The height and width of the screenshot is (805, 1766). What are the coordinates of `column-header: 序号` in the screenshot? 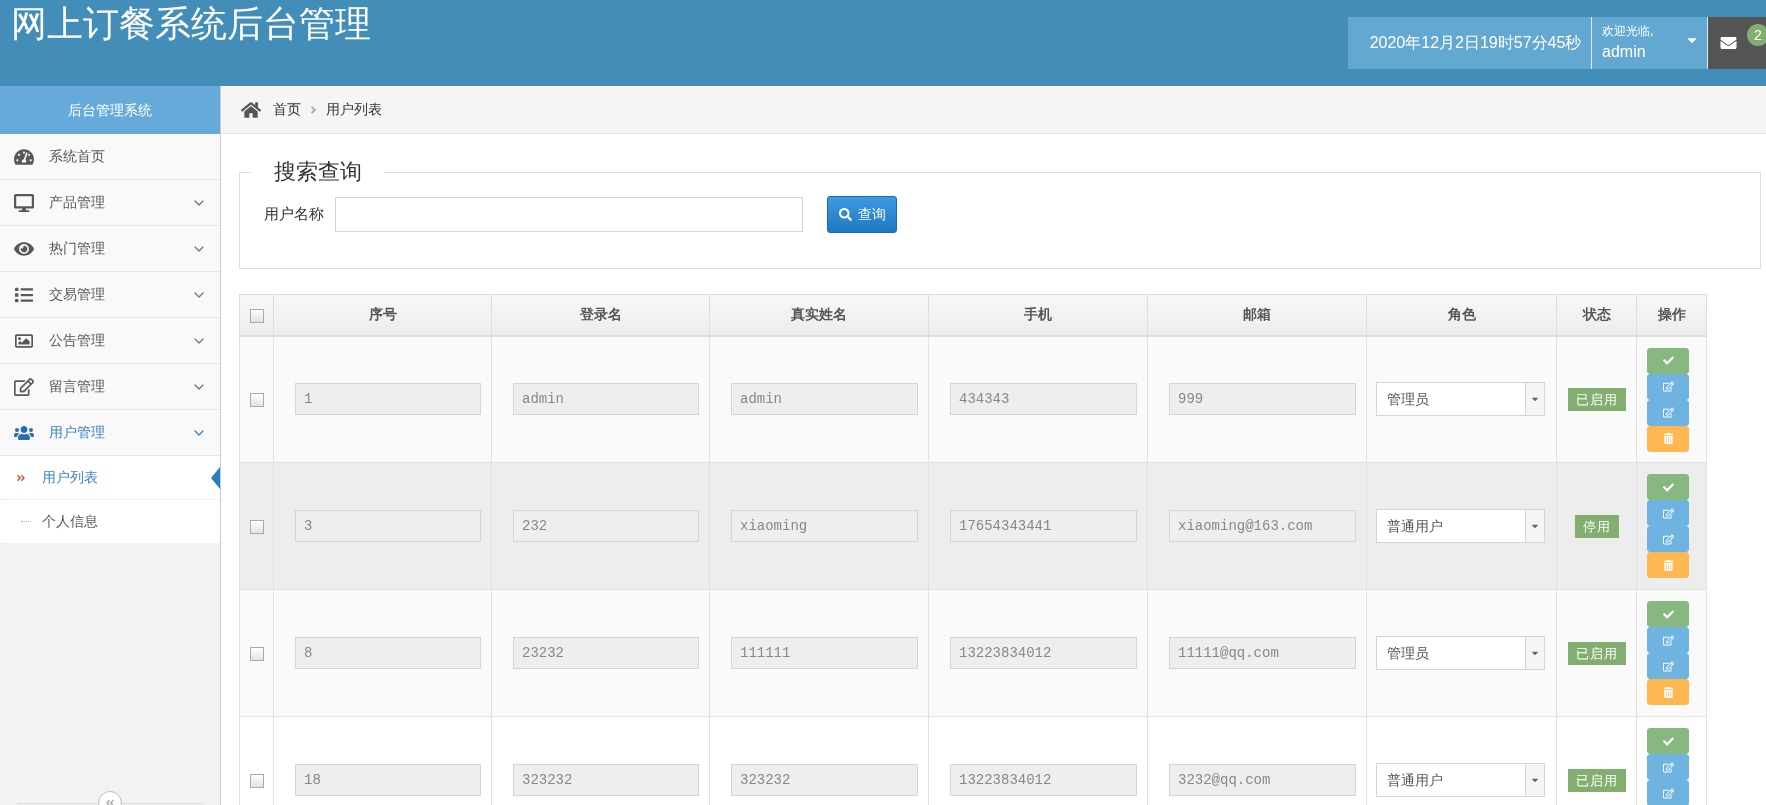 It's located at (382, 315).